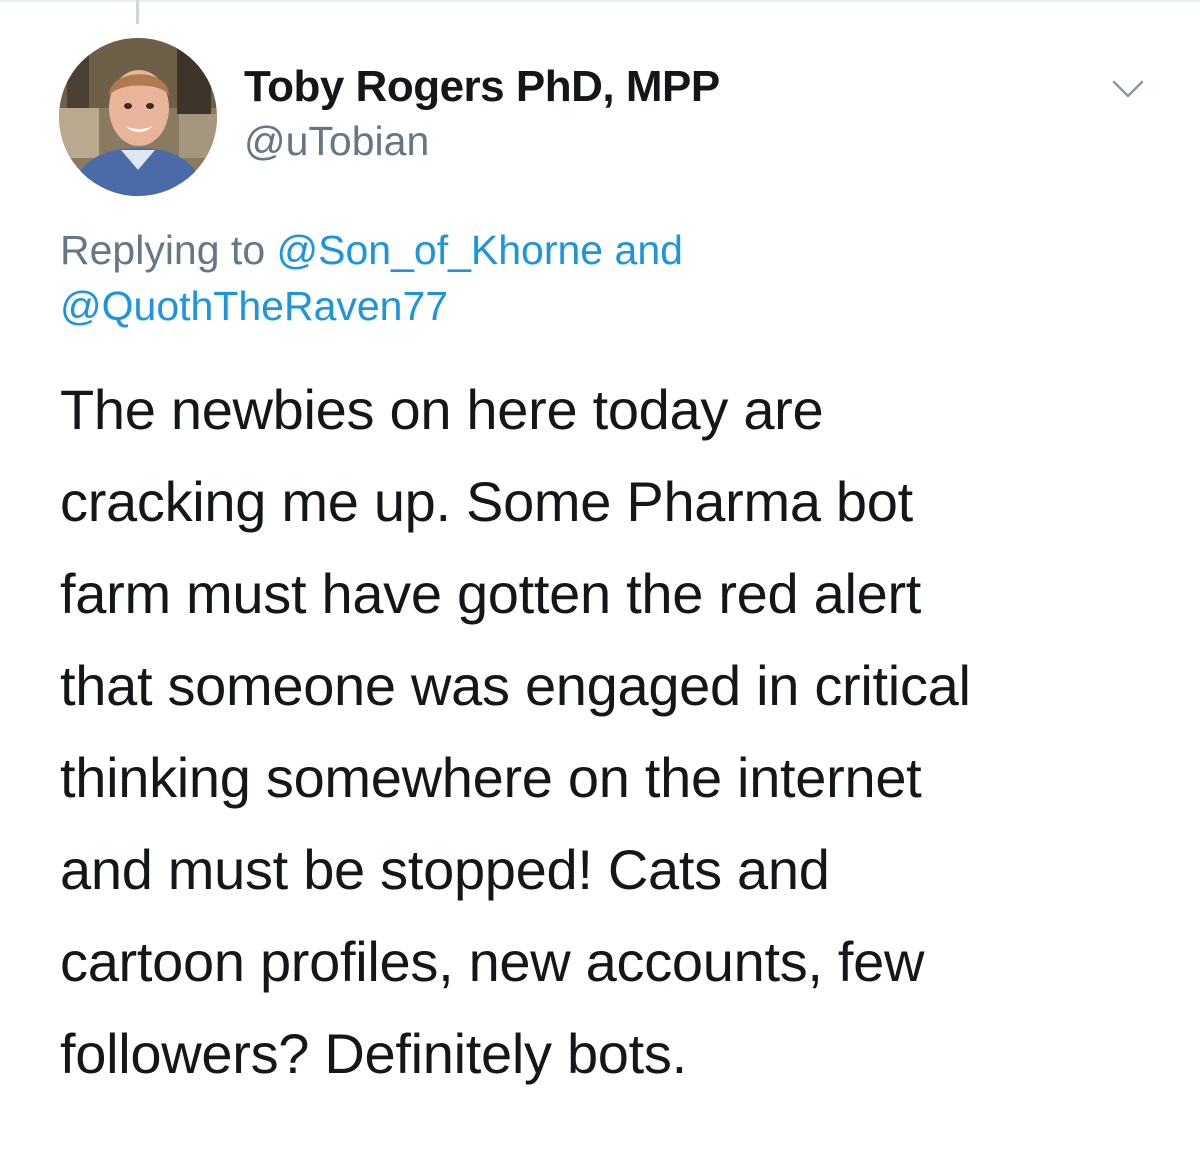 The width and height of the screenshot is (1200, 1161). I want to click on top-divider, so click(600, 1).